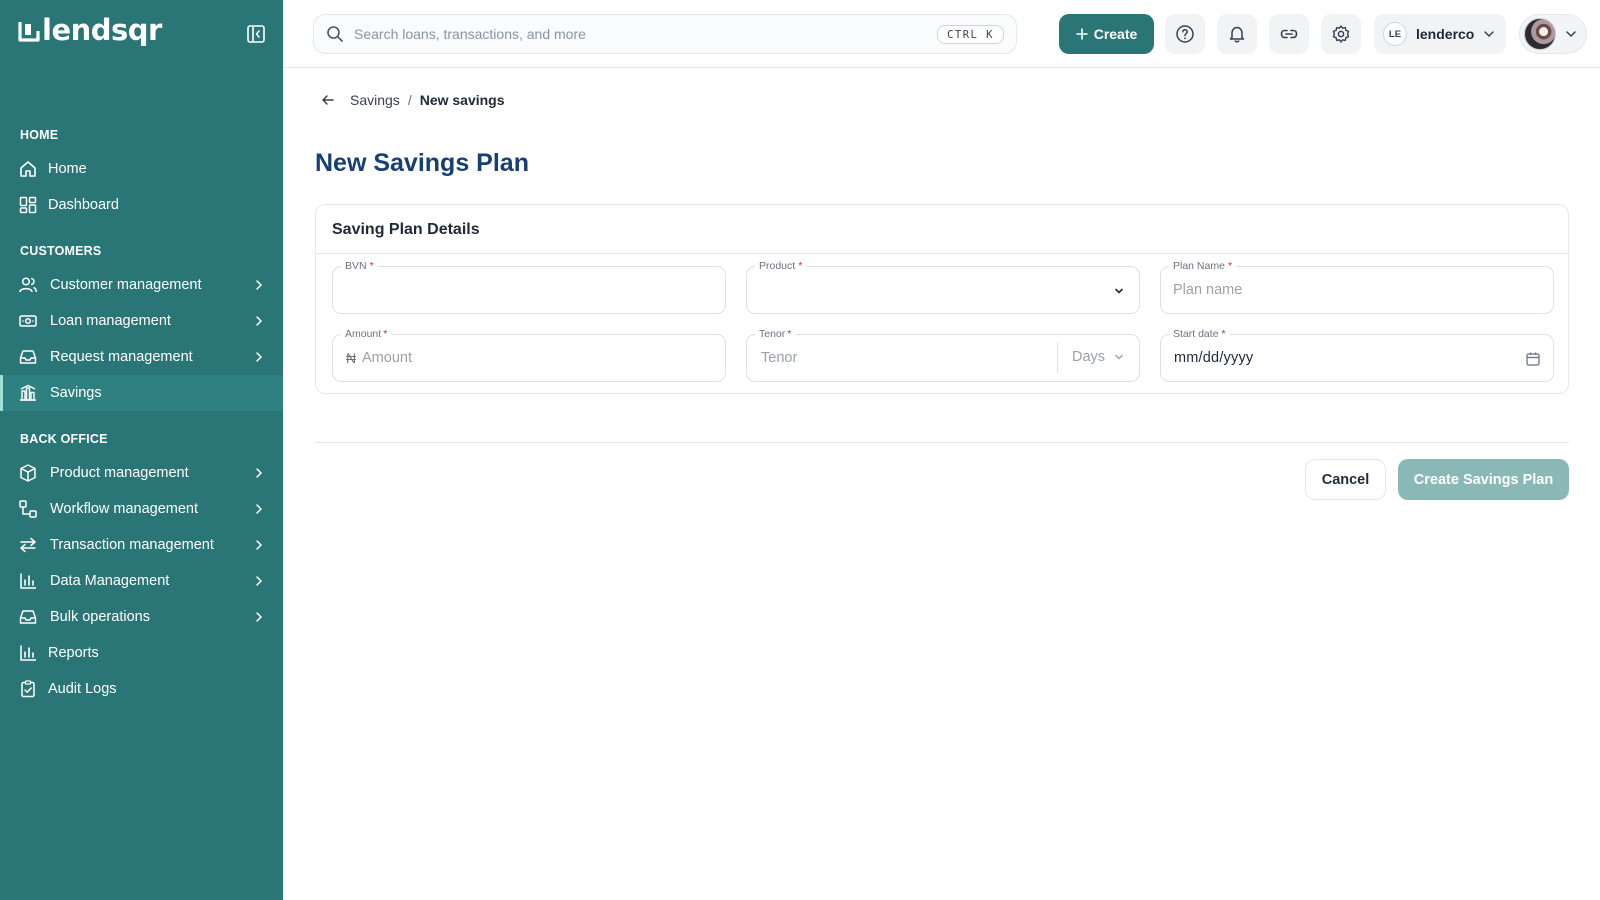 This screenshot has width=1600, height=900. Describe the element at coordinates (1196, 334) in the screenshot. I see `start-date-label-text: Start date` at that location.